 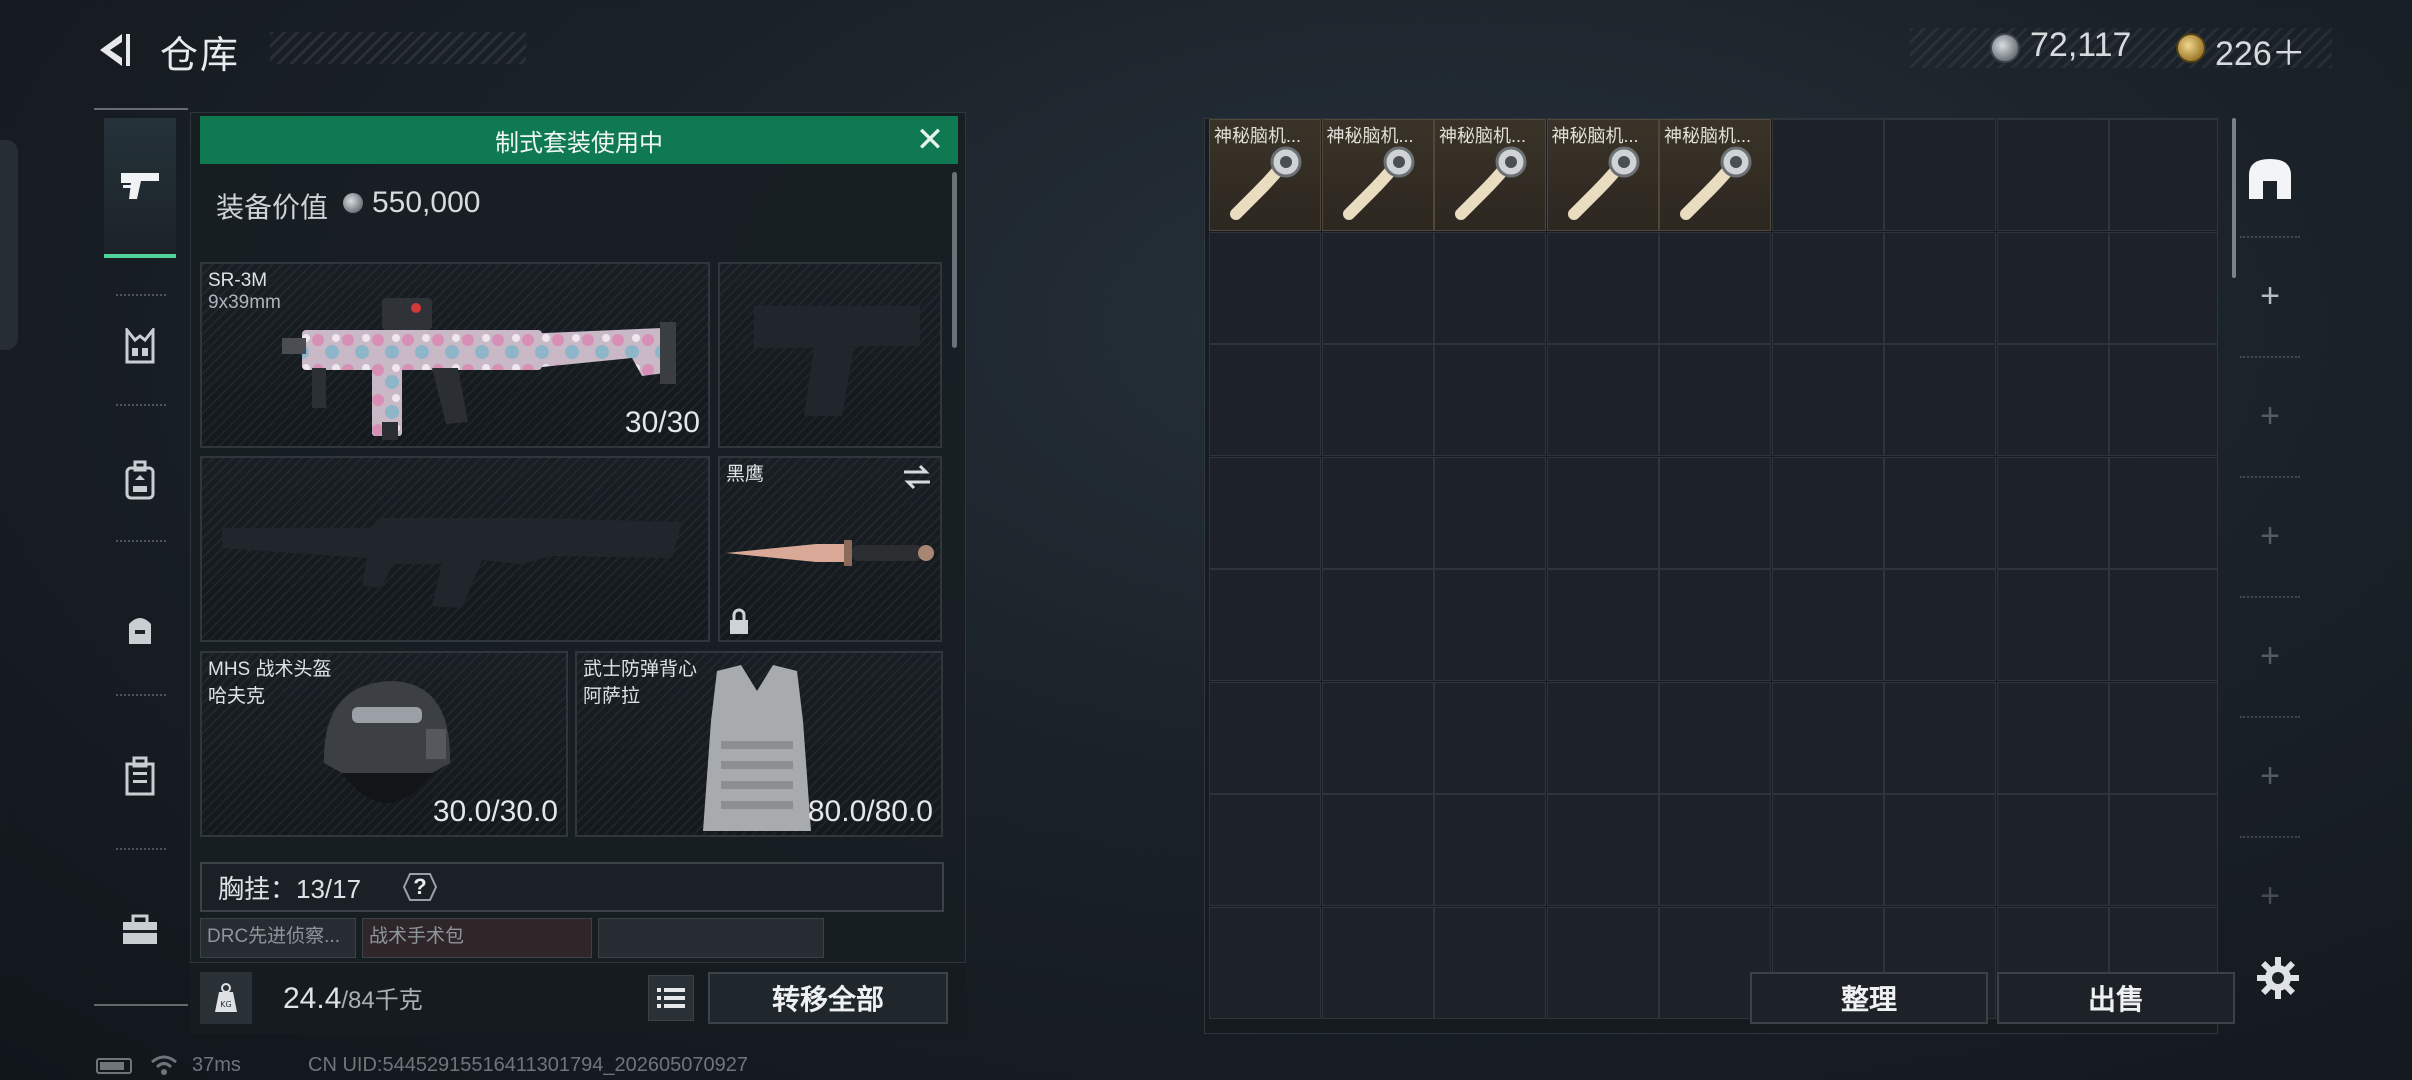 What do you see at coordinates (420, 887) in the screenshot?
I see `help-icon: ?` at bounding box center [420, 887].